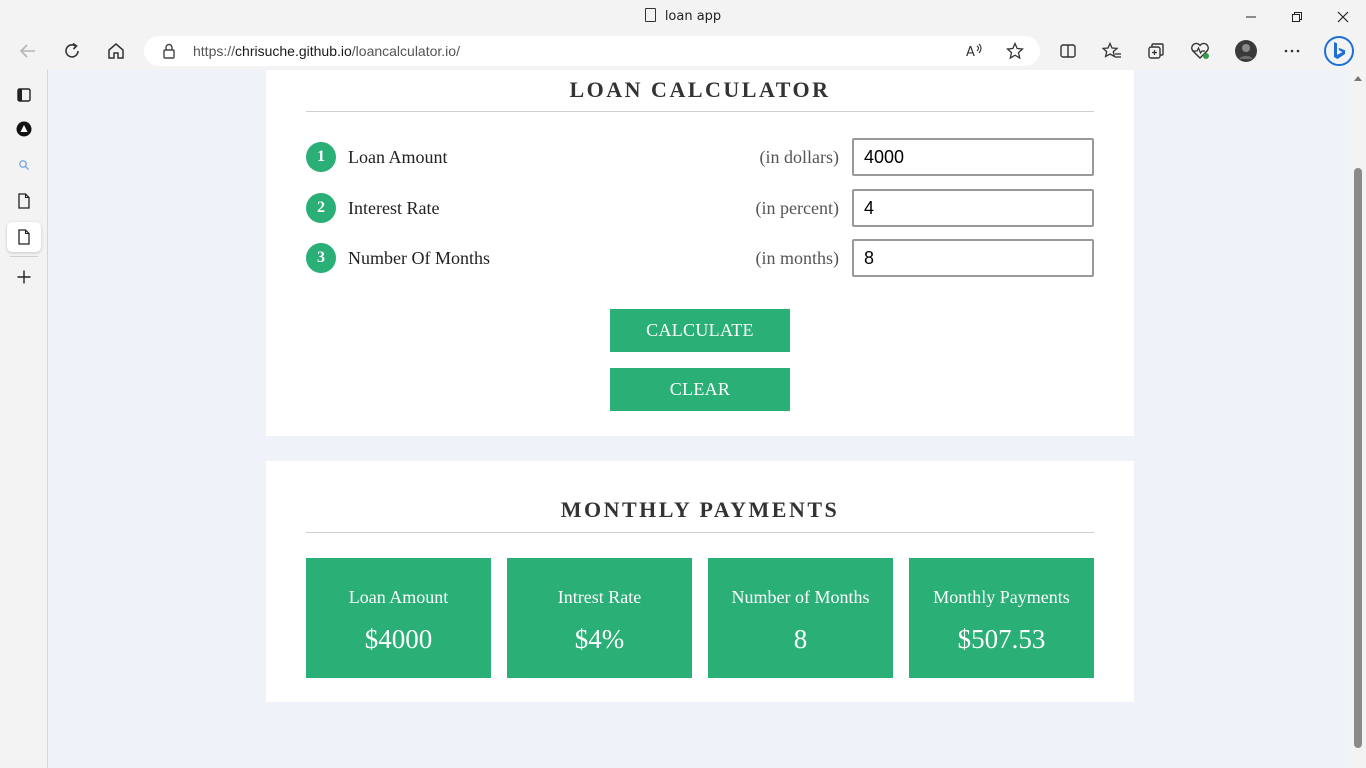 The height and width of the screenshot is (768, 1366). I want to click on more-dots-icon, so click(1292, 51).